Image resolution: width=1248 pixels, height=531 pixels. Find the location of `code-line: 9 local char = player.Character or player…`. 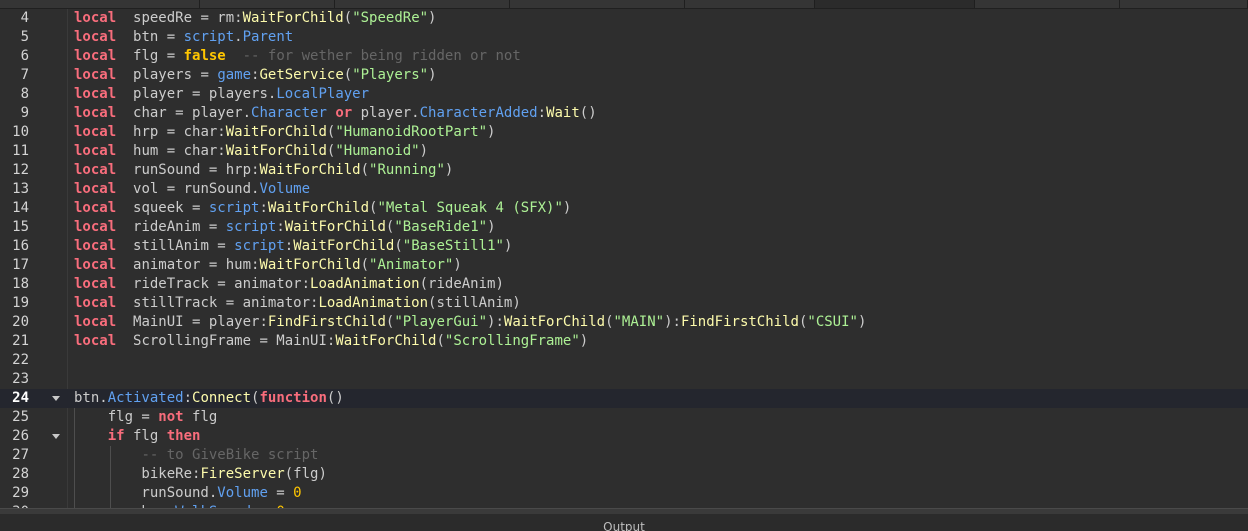

code-line: 9 local char = player.Character or player… is located at coordinates (624, 113).